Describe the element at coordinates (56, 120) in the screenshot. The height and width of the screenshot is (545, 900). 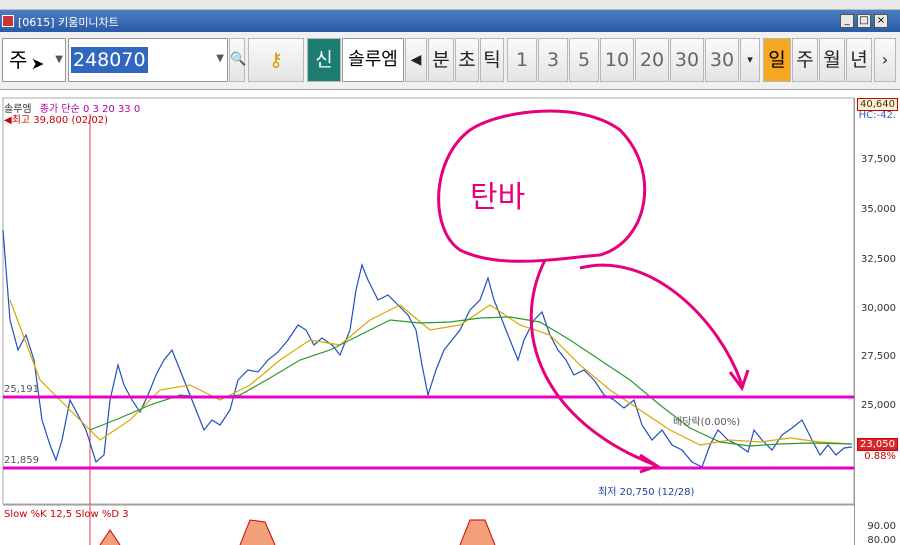
I see `high-price-label: ◀최고 39,800 (02/02)` at that location.